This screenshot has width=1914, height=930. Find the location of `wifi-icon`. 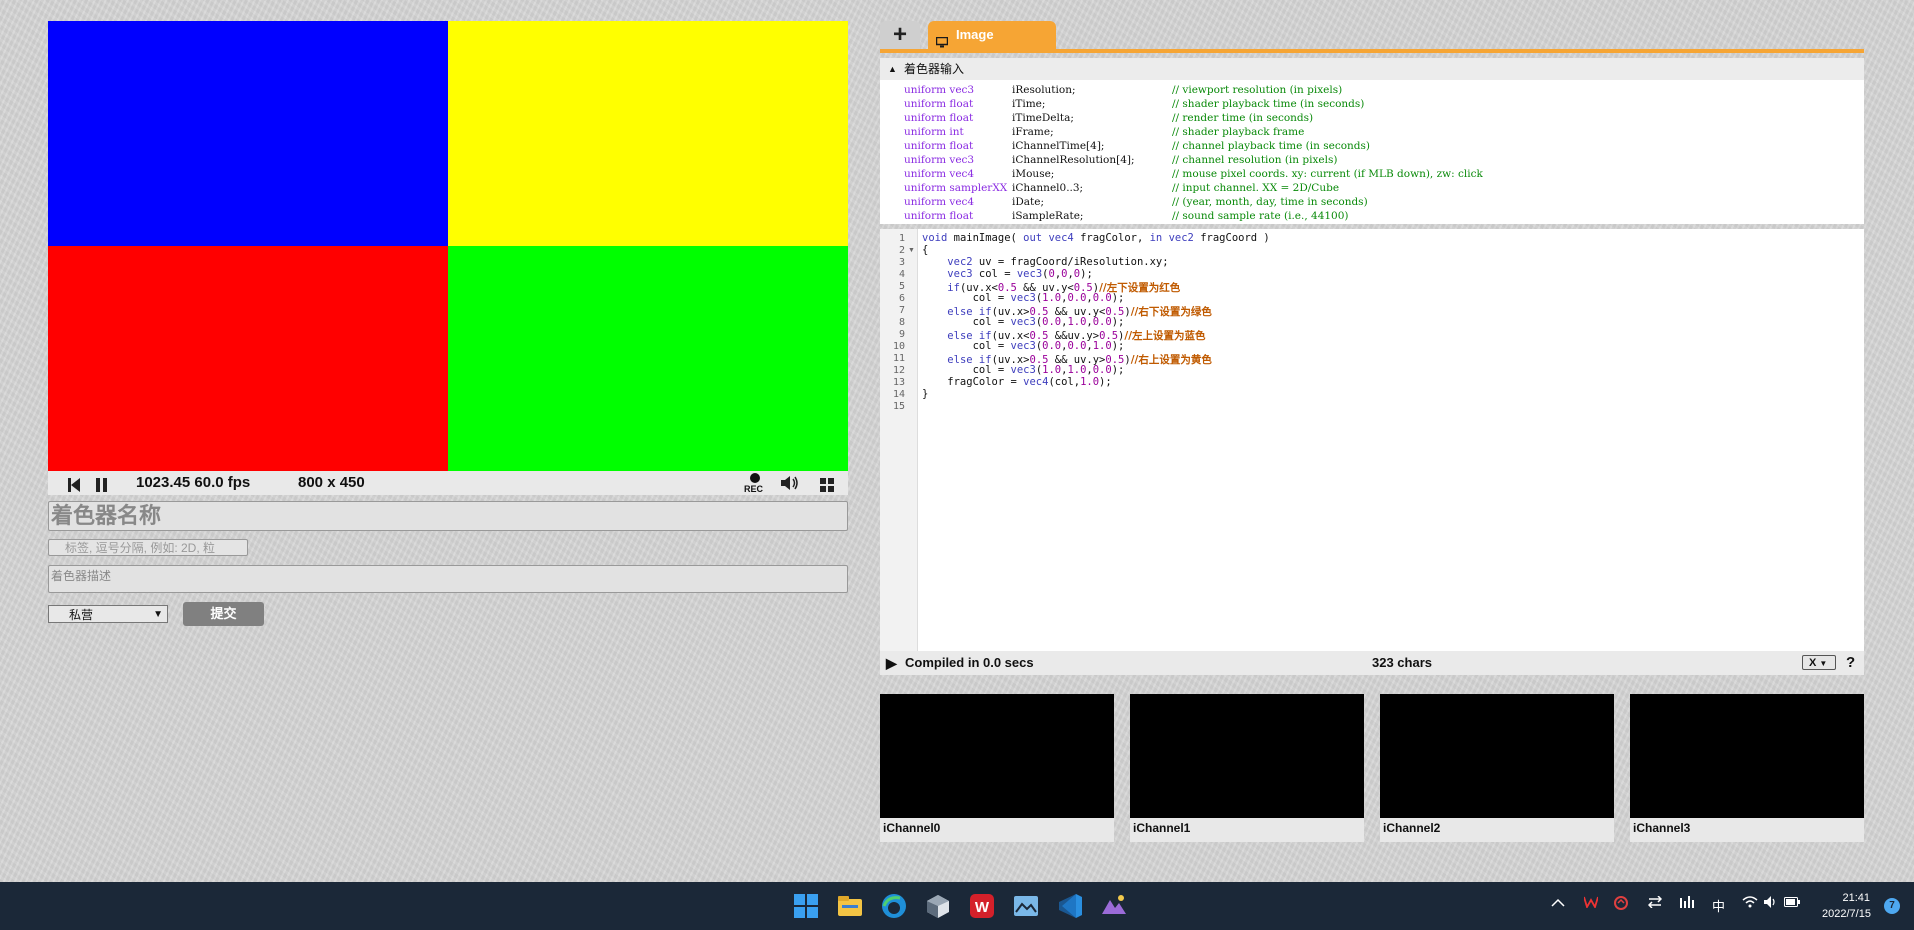

wifi-icon is located at coordinates (1750, 903).